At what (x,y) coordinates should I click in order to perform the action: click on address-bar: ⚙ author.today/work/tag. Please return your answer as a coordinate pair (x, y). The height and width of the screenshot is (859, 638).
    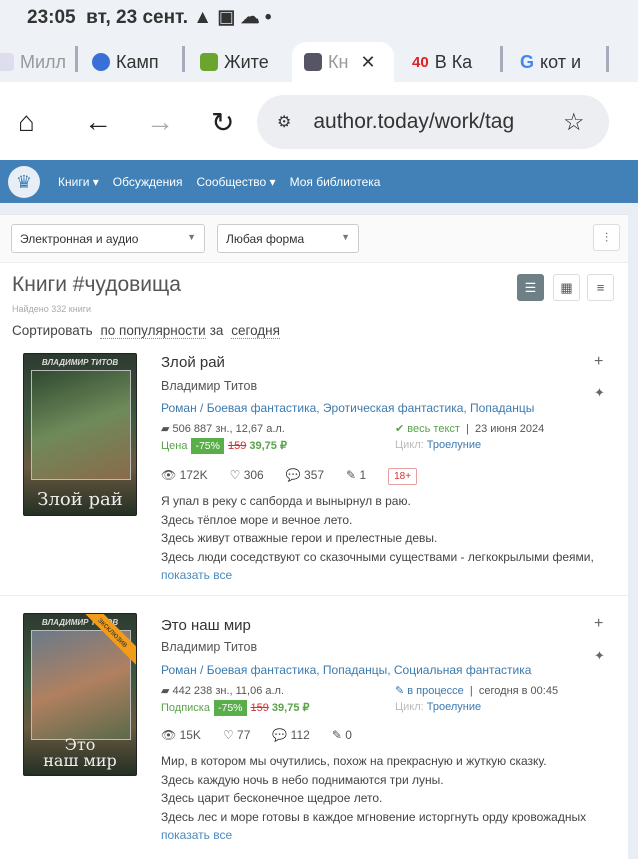
    Looking at the image, I should click on (433, 122).